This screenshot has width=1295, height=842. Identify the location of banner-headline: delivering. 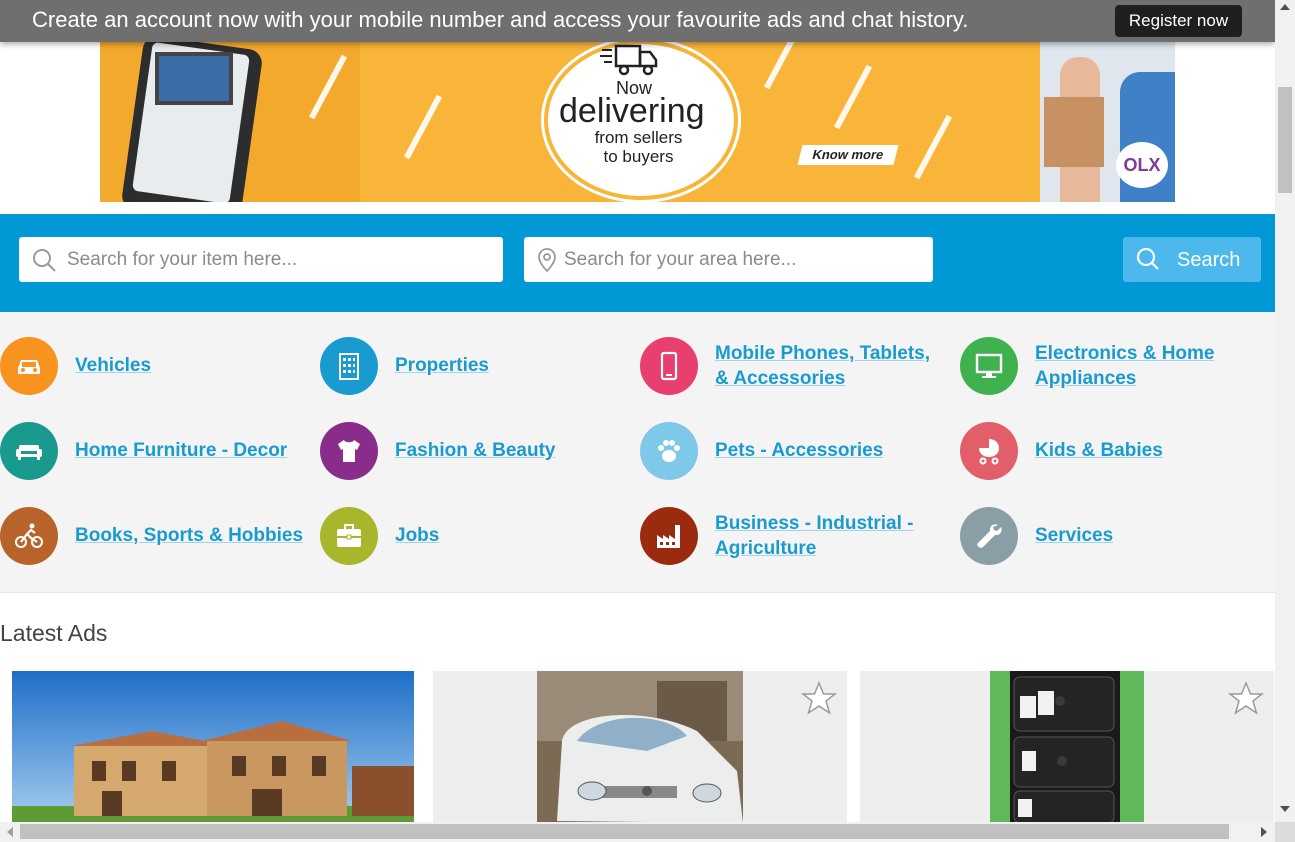
(632, 111).